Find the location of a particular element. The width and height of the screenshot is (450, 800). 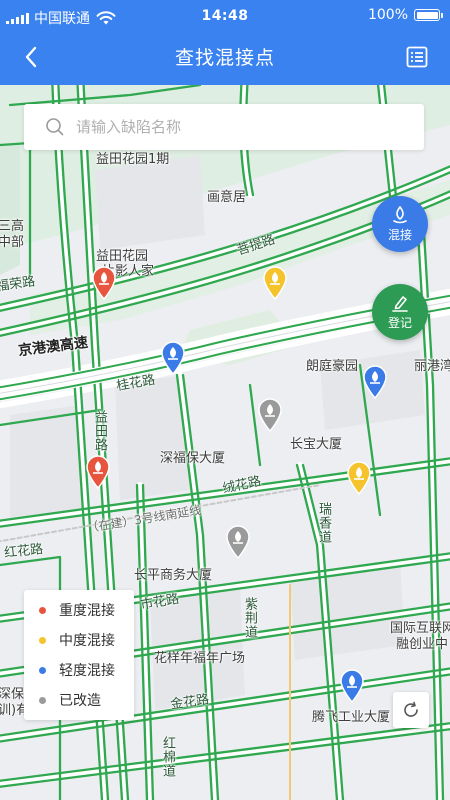

nav-bar: 查找混接点 is located at coordinates (225, 57).